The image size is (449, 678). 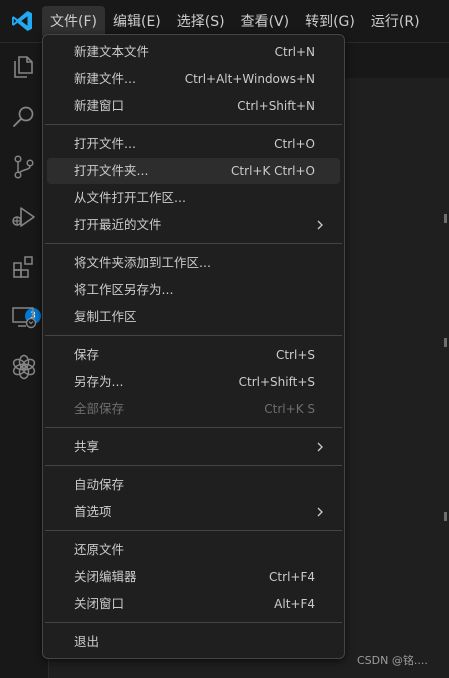 What do you see at coordinates (24, 117) in the screenshot?
I see `search-icon` at bounding box center [24, 117].